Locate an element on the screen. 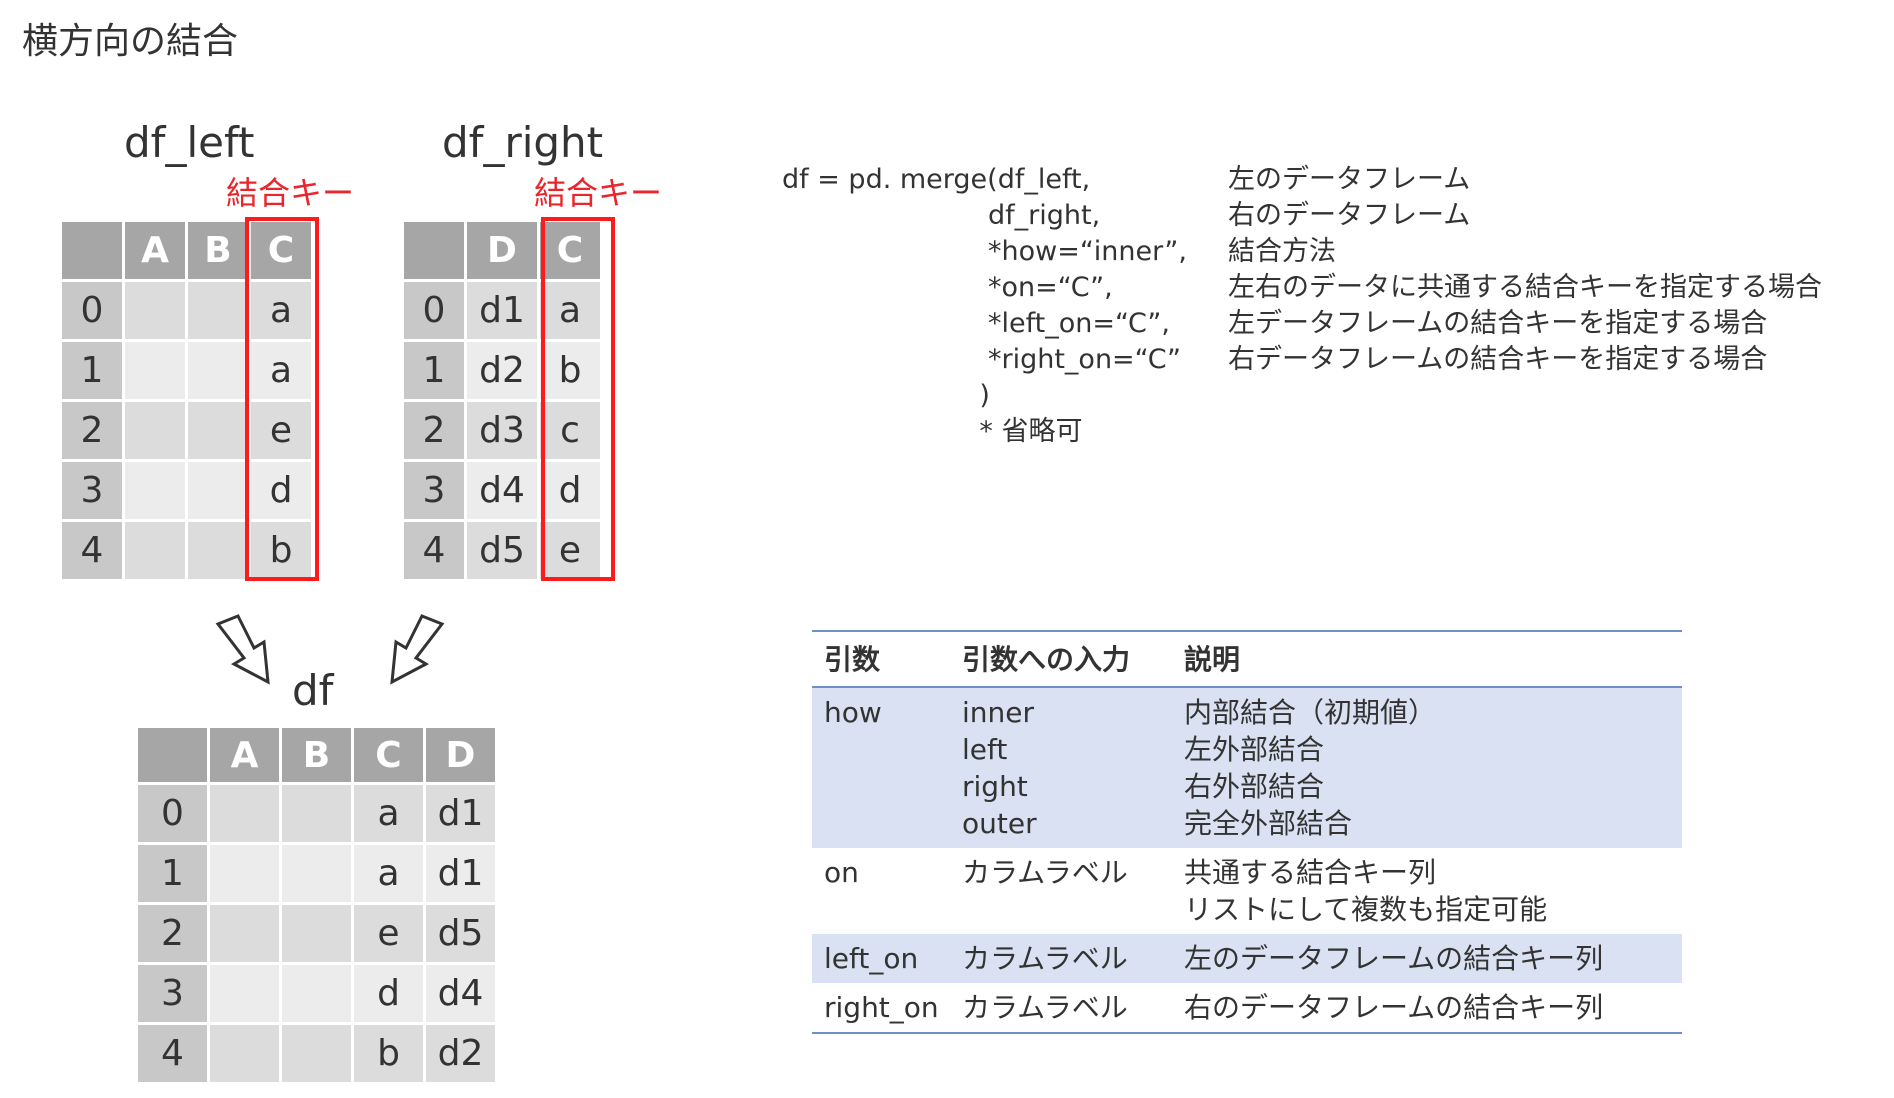 This screenshot has width=1894, height=1098. result-table-header-cell: D is located at coordinates (460, 755).